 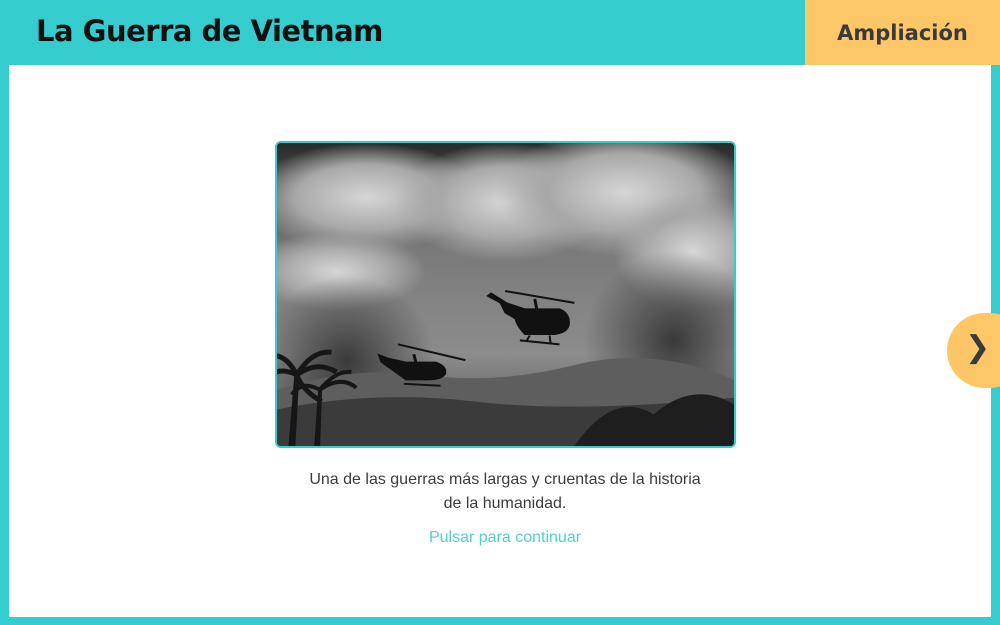 I want to click on page-title: La Guerra de Vietnam, so click(x=209, y=31).